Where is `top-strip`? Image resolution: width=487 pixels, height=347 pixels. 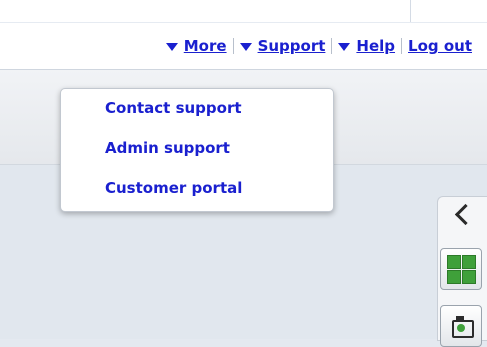
top-strip is located at coordinates (243, 11).